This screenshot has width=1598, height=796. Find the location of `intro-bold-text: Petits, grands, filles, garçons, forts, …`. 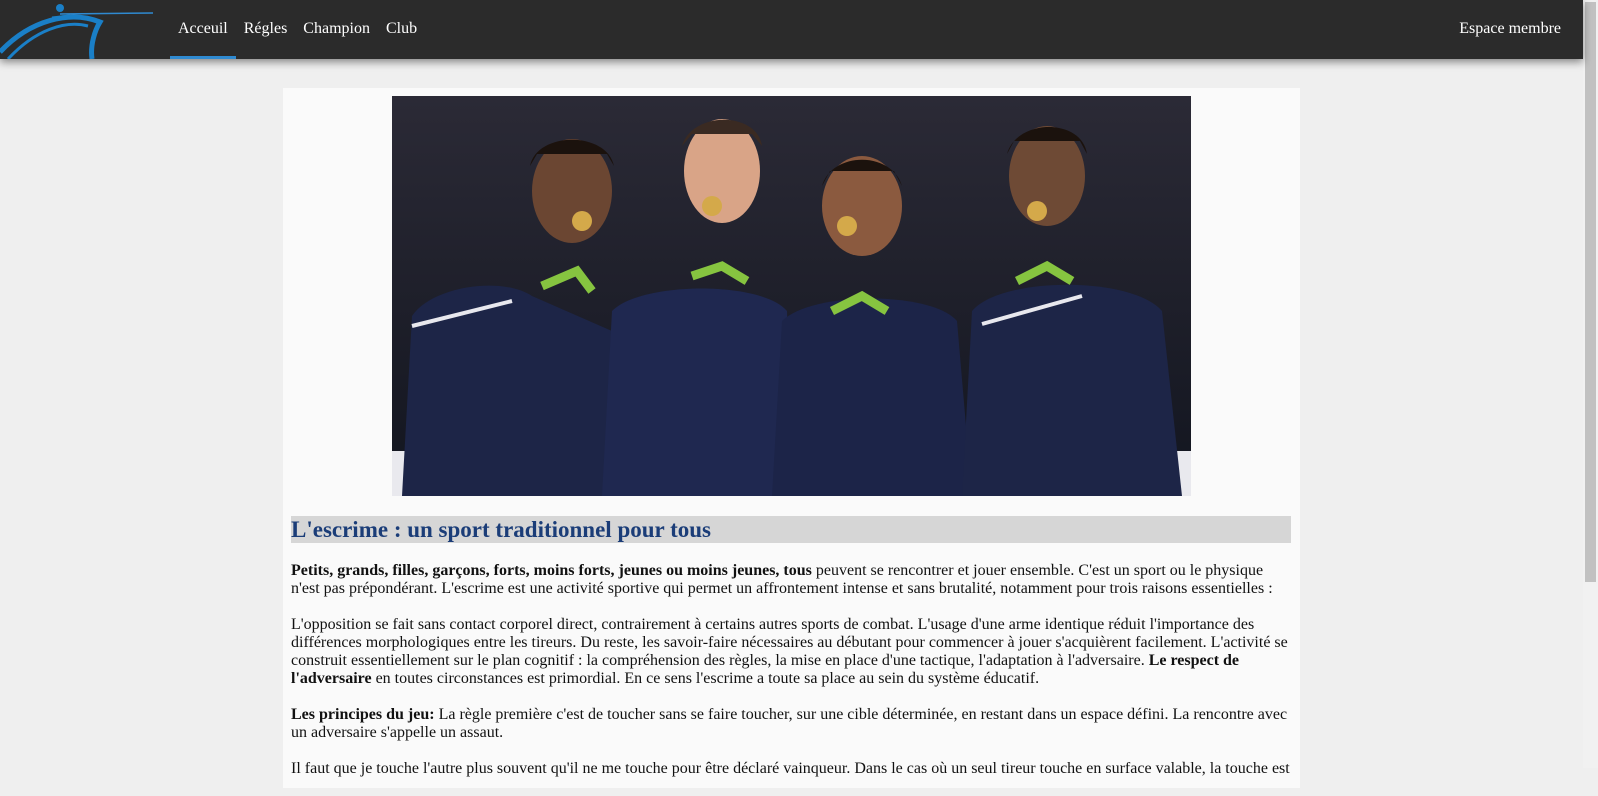

intro-bold-text: Petits, grands, filles, garçons, forts, … is located at coordinates (551, 570).